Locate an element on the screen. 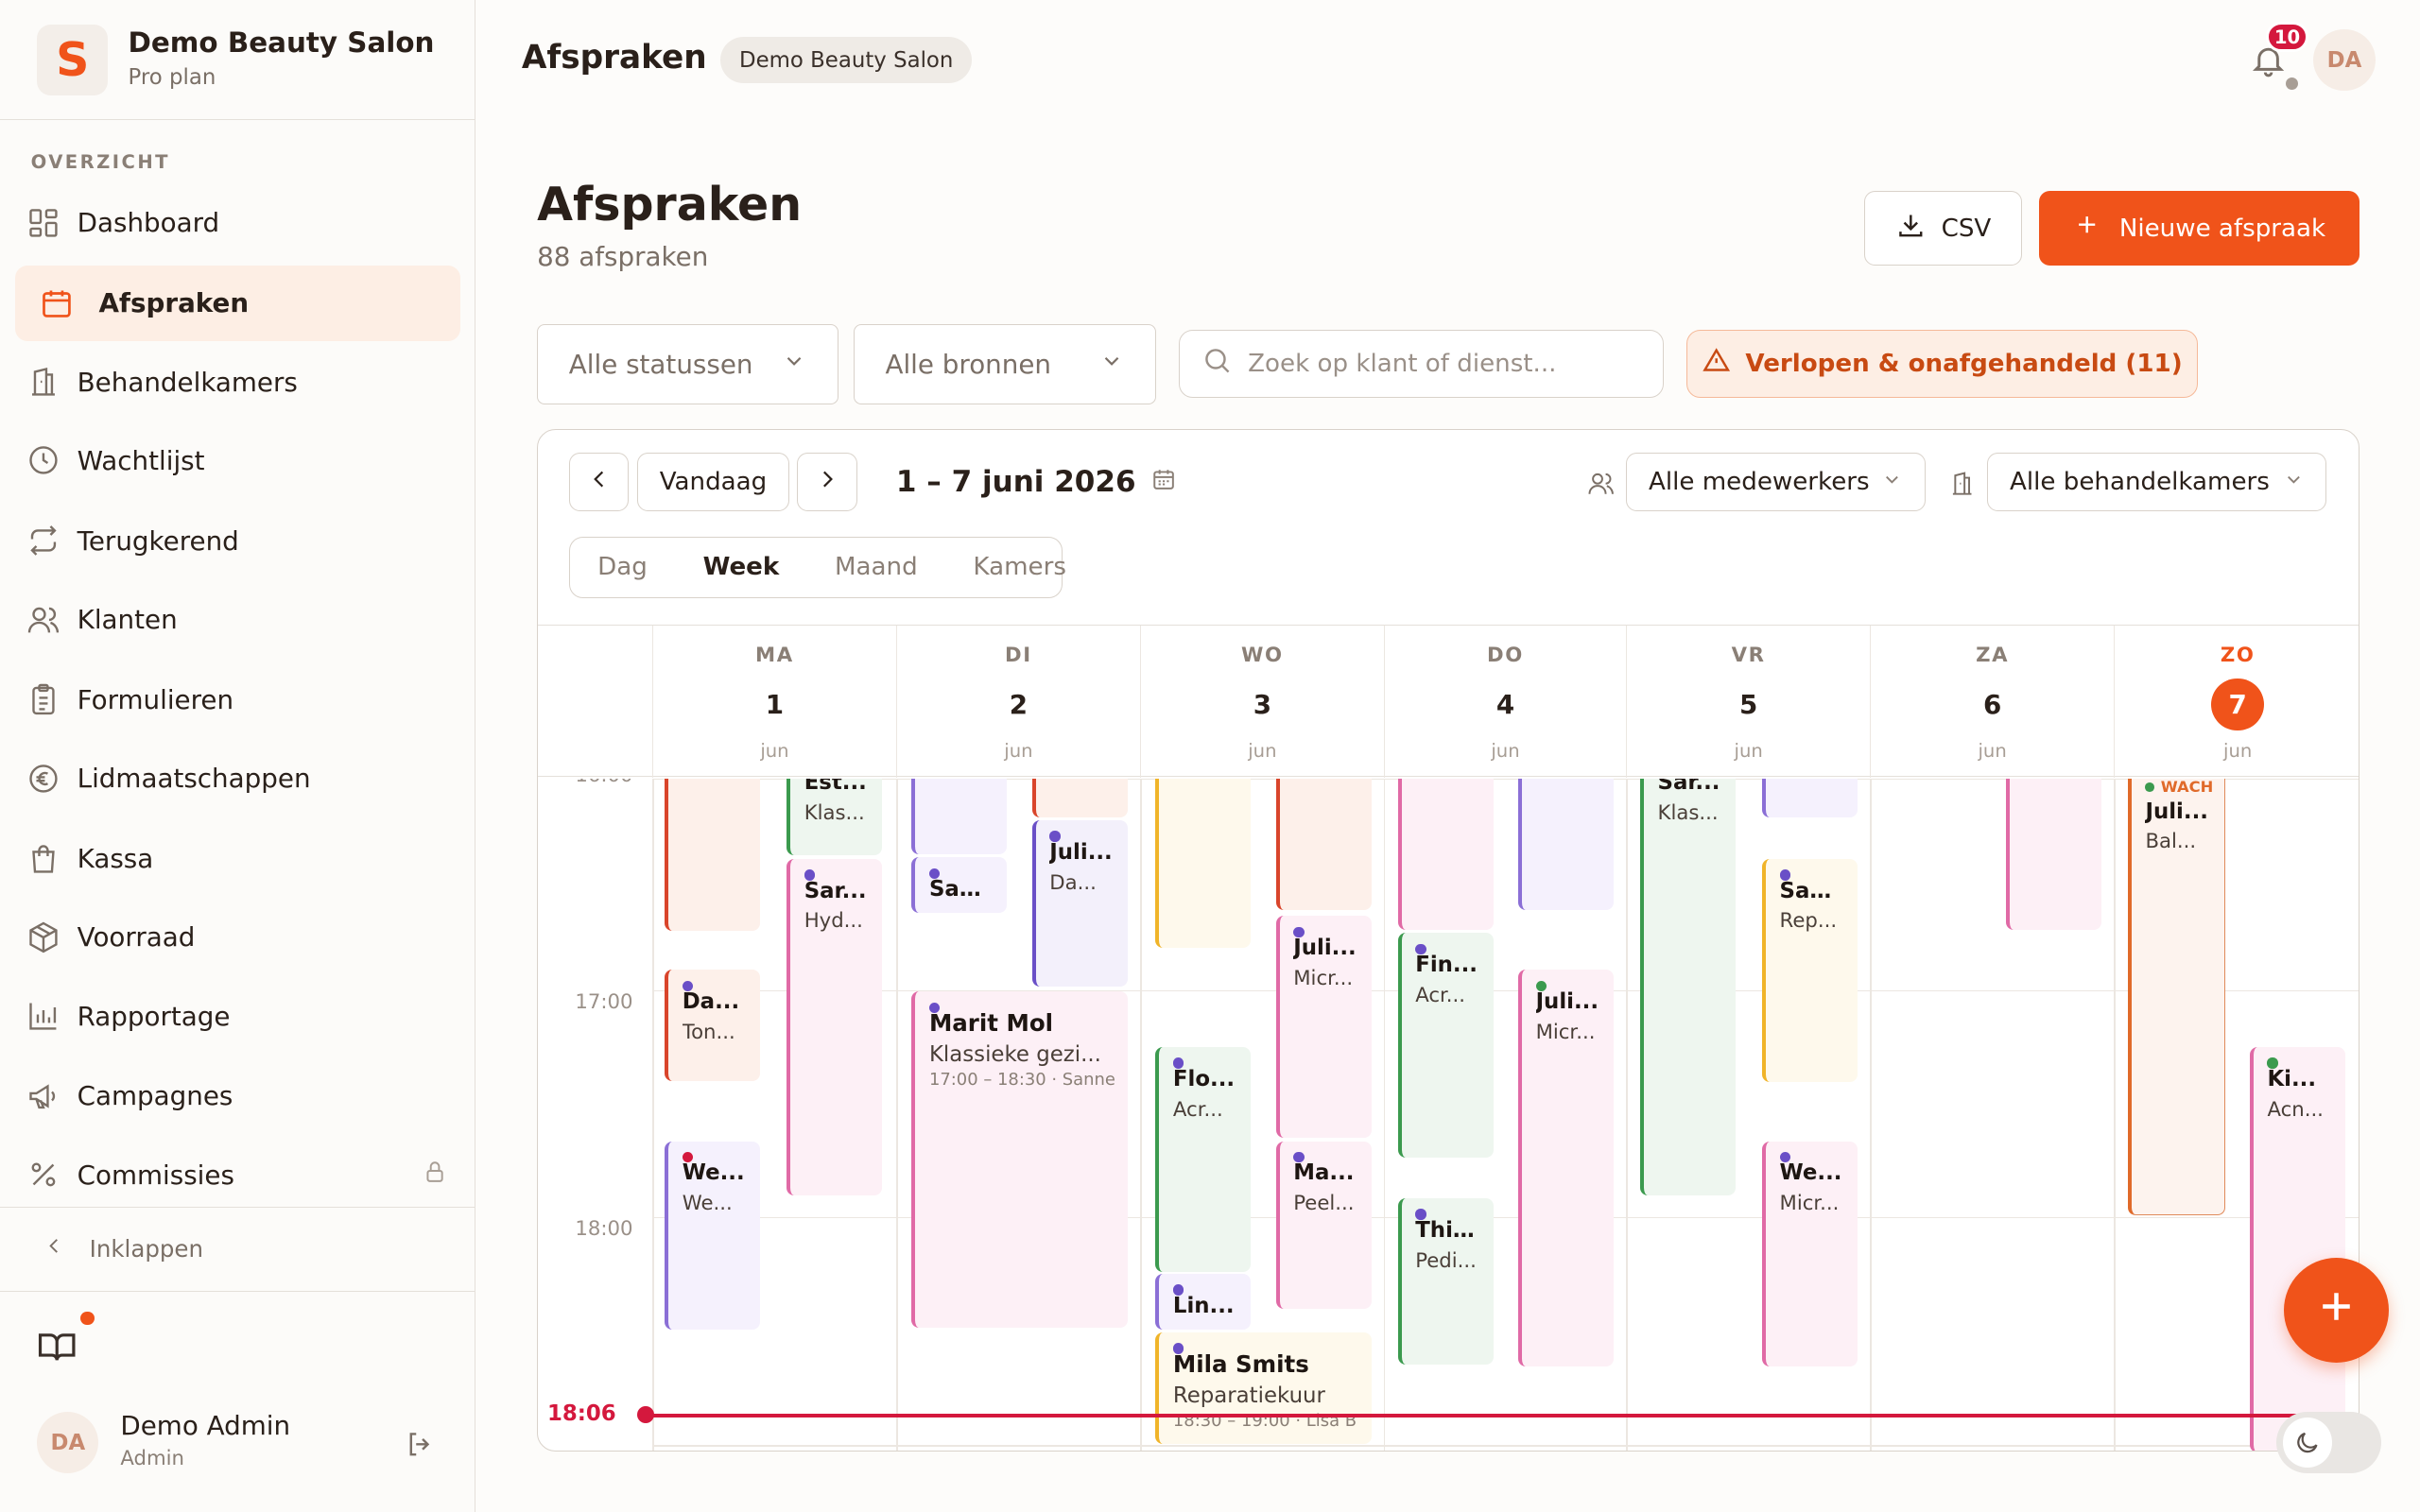 Image resolution: width=2420 pixels, height=1512 pixels. sidebar-item-afspraken: Afspraken is located at coordinates (237, 303).